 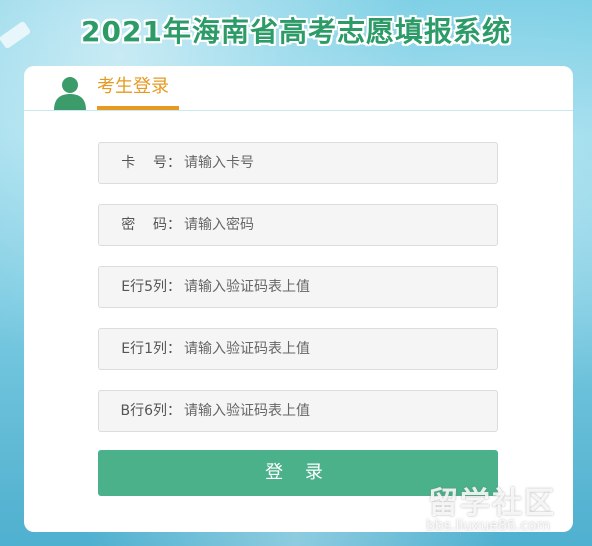 I want to click on watermark: 留学社区 bbs.liuxue86.com, so click(x=505, y=510).